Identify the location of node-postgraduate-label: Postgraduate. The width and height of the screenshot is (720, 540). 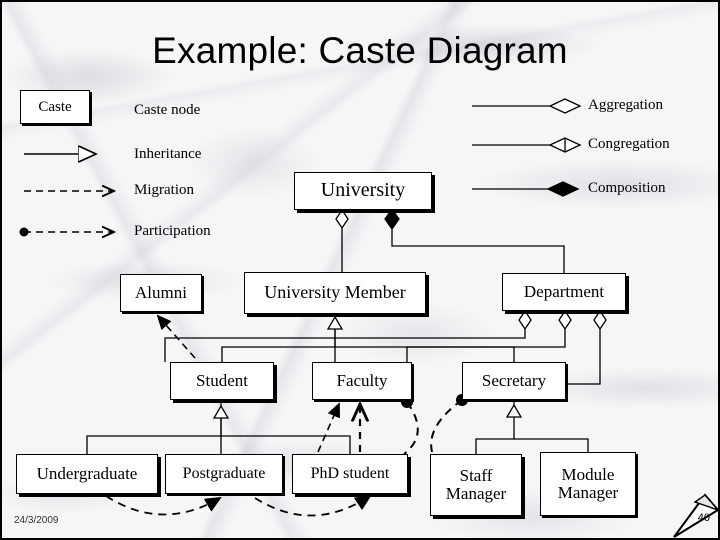
(224, 474).